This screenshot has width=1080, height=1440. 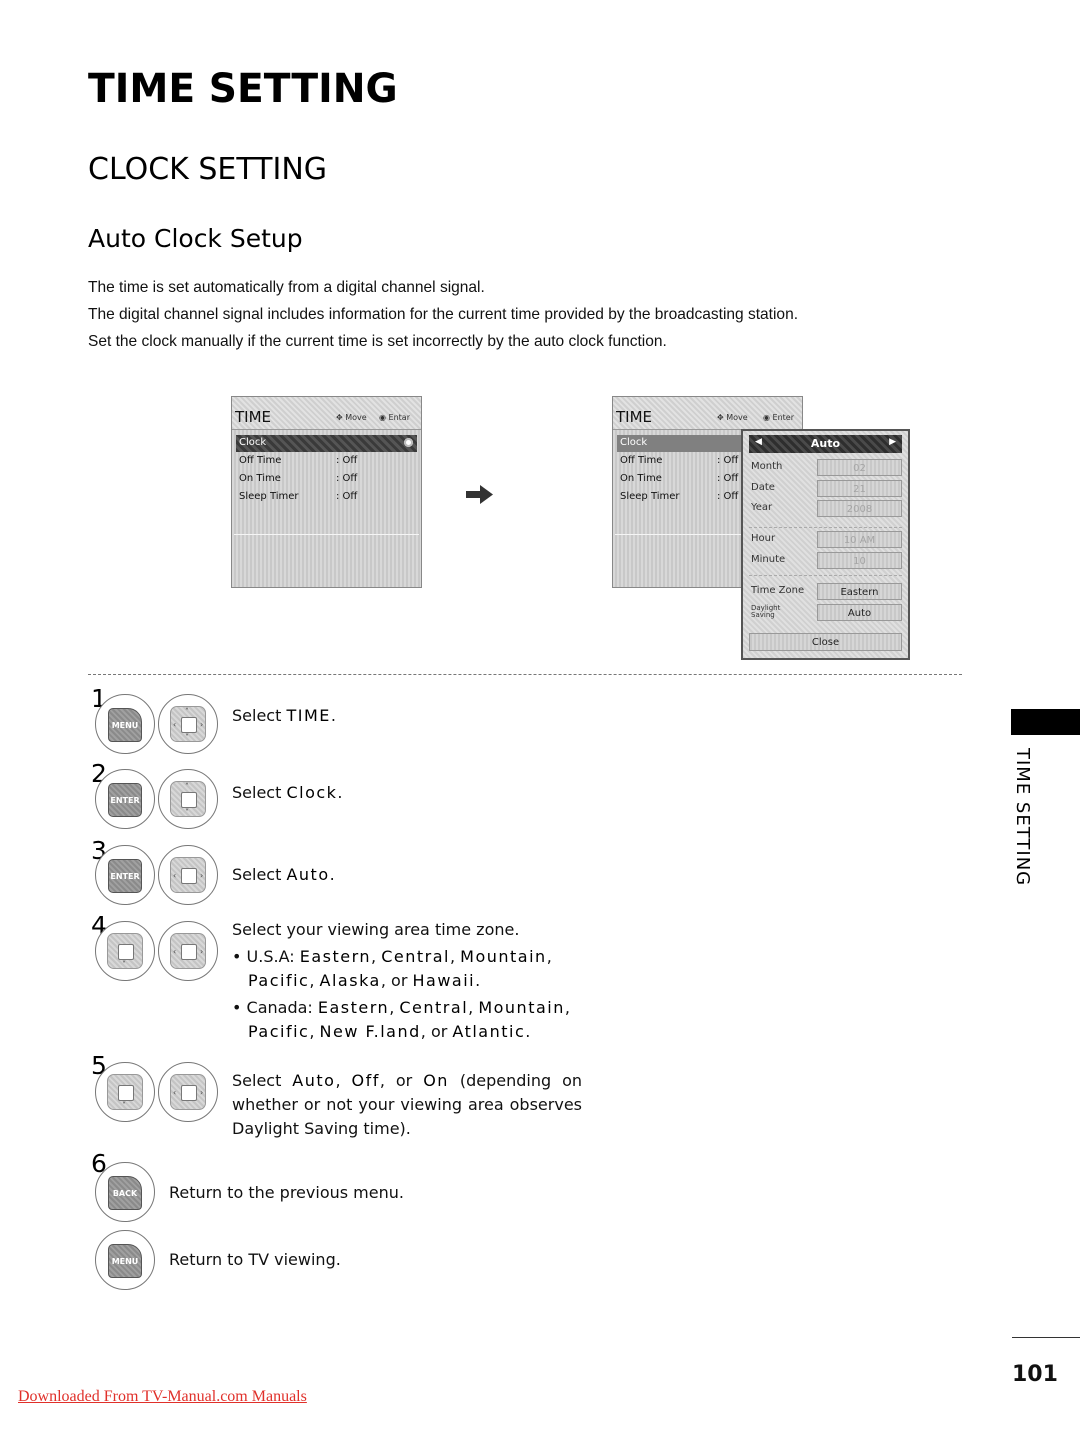 What do you see at coordinates (283, 874) in the screenshot?
I see `step-3-text: Select Auto.` at bounding box center [283, 874].